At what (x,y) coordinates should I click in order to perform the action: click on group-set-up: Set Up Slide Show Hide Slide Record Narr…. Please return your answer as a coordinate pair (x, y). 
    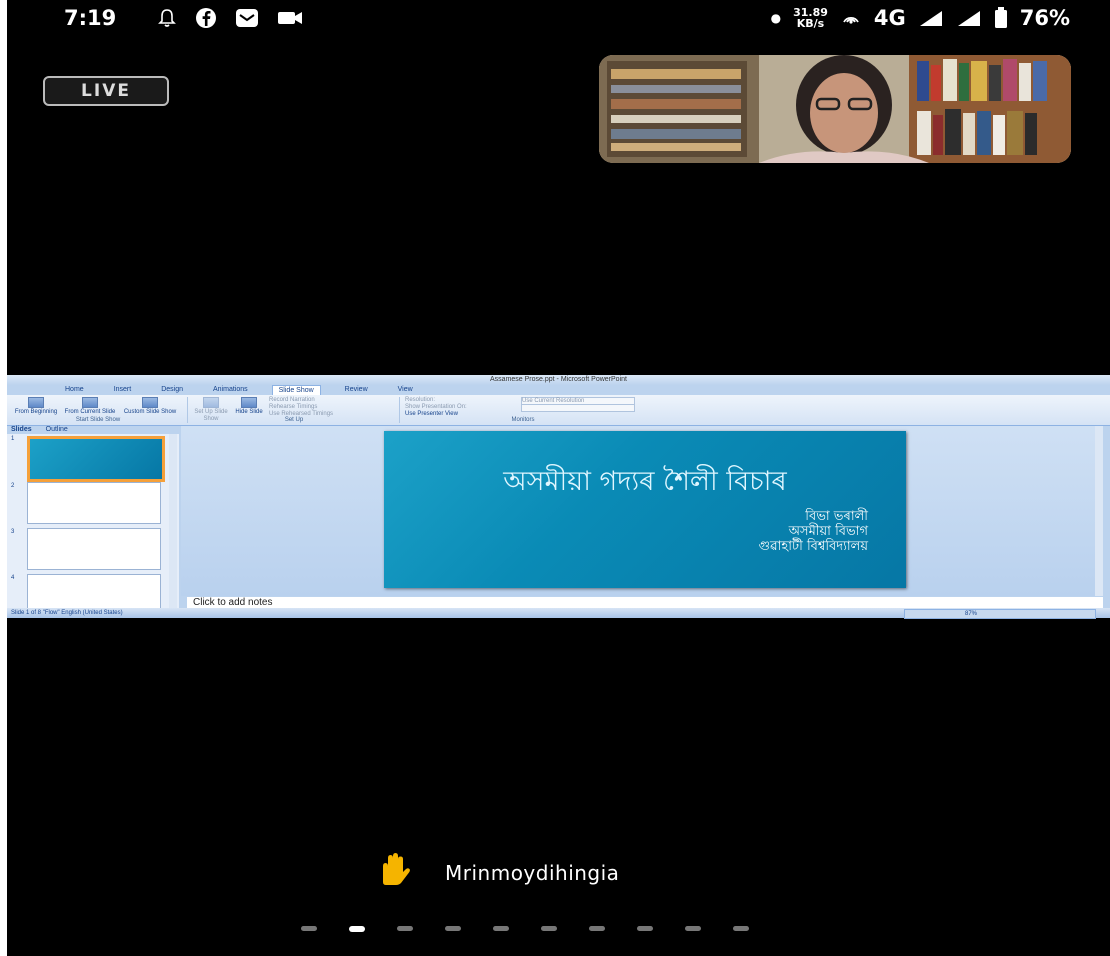
    Looking at the image, I should click on (294, 410).